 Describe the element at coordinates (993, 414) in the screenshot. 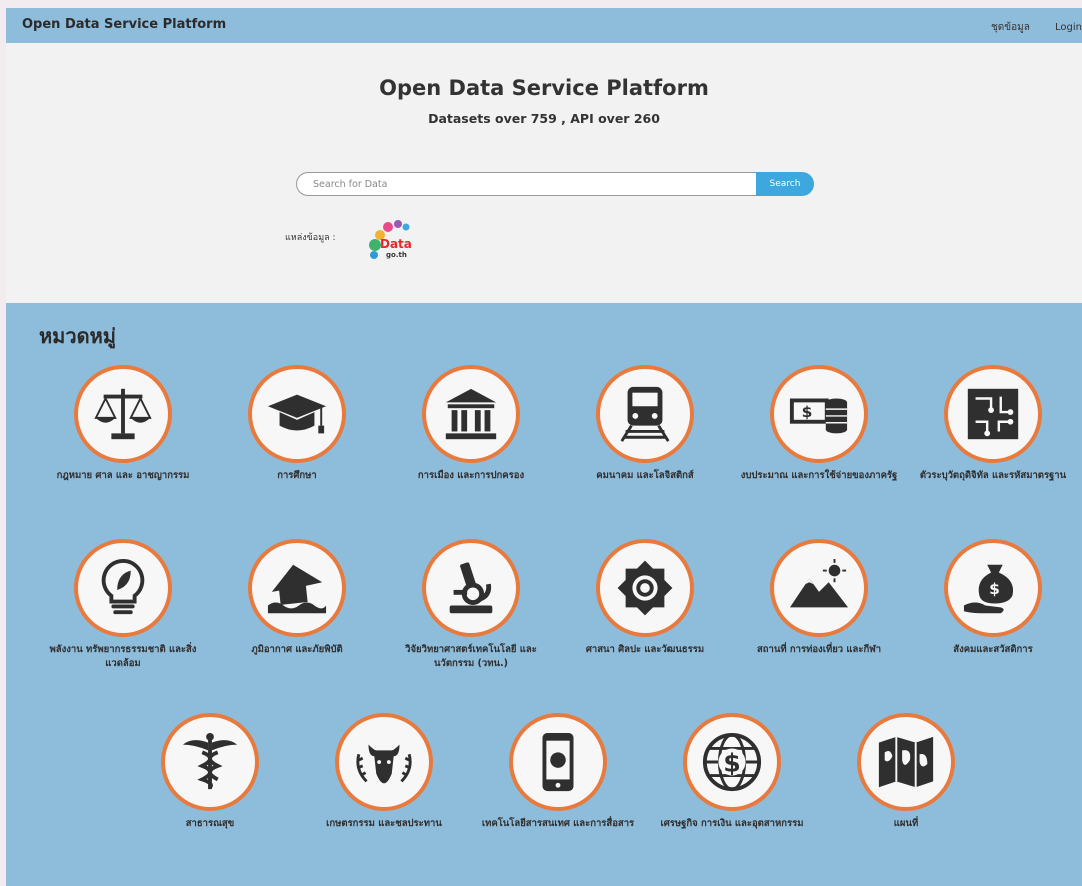

I see `circuit-icon` at that location.